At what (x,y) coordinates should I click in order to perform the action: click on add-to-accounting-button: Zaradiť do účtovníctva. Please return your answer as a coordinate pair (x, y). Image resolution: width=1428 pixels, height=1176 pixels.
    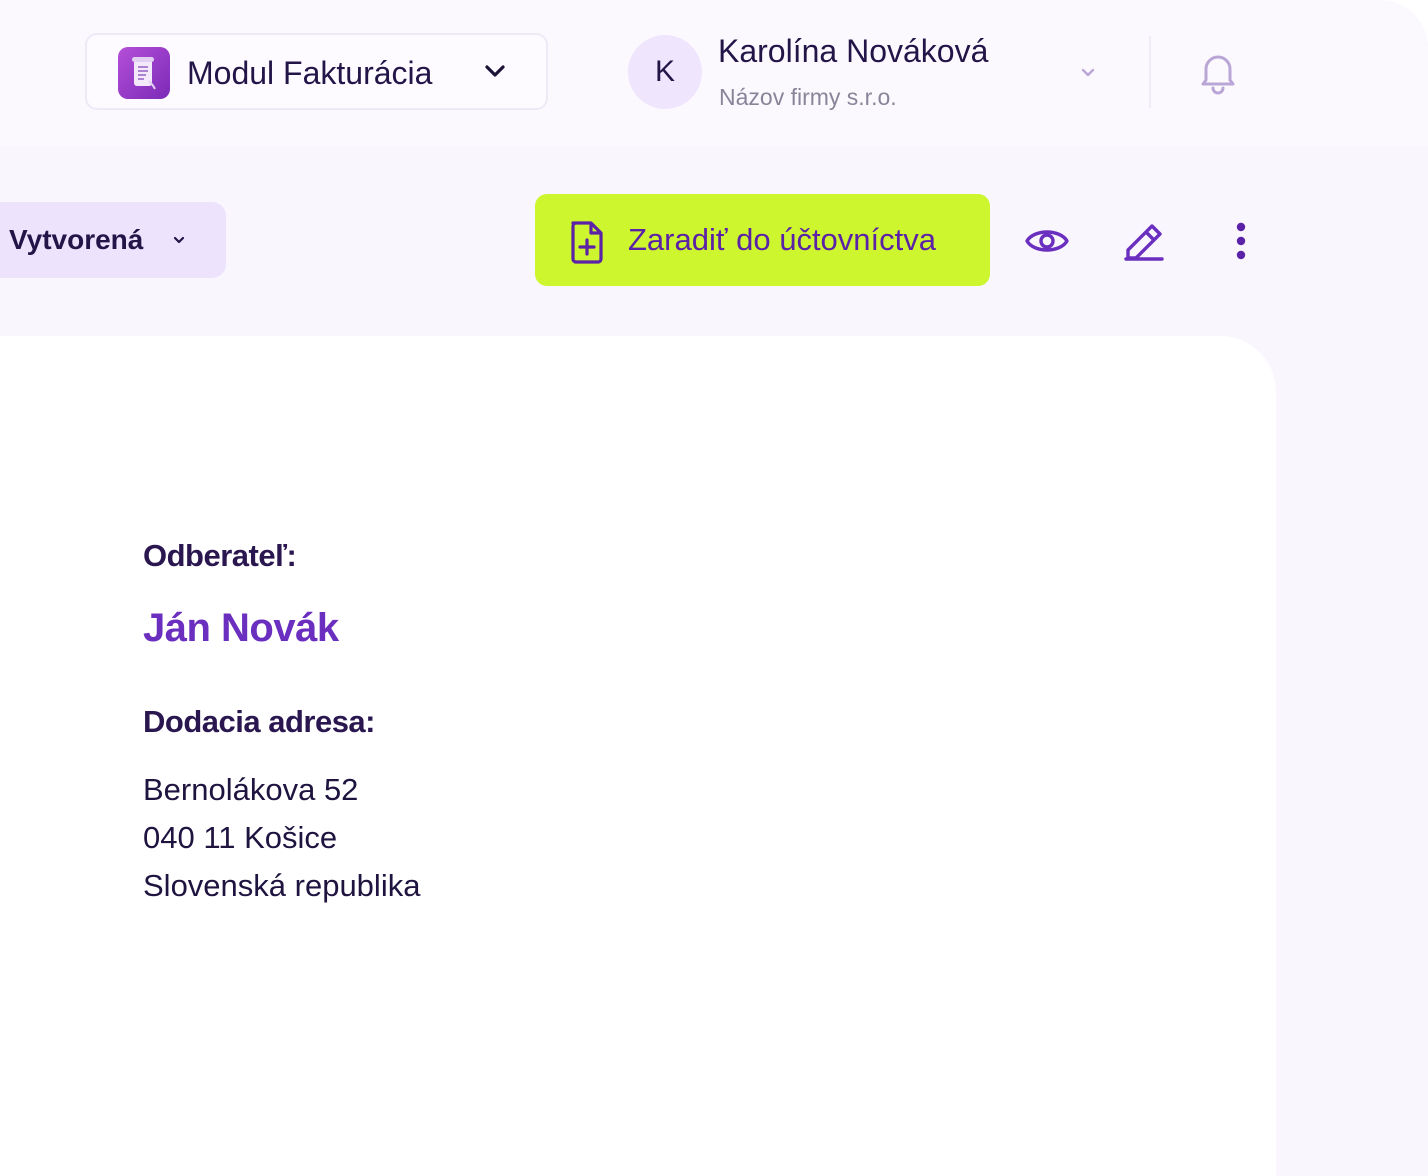
    Looking at the image, I should click on (762, 240).